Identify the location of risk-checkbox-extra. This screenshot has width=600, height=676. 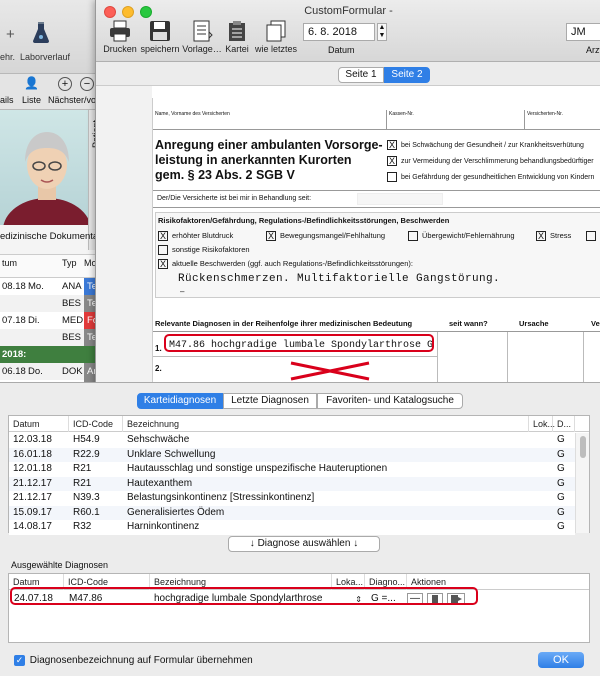
(591, 236).